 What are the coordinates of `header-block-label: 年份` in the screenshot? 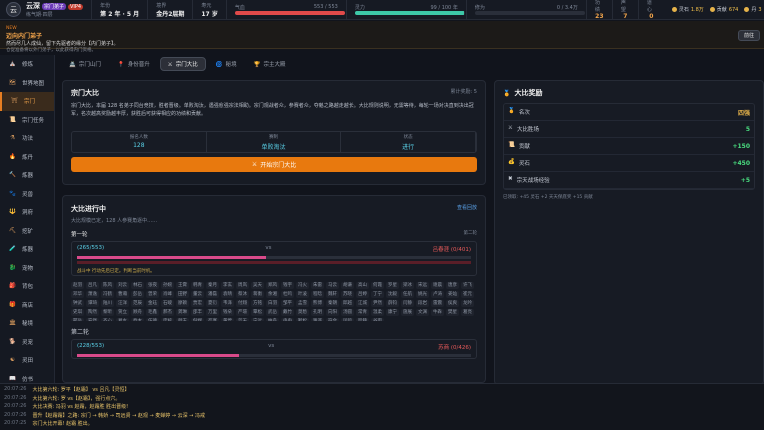 It's located at (105, 5).